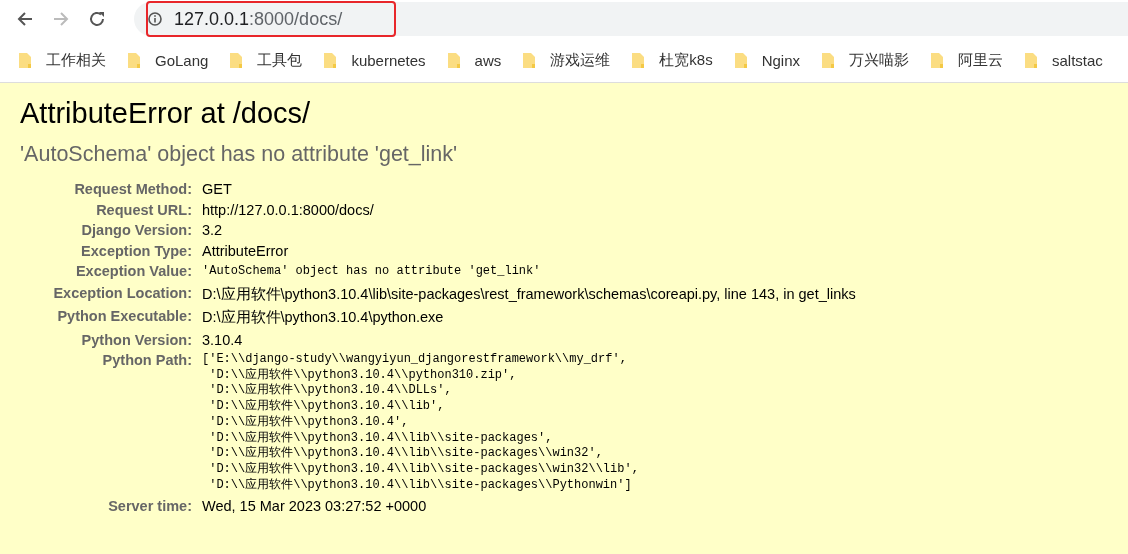 The width and height of the screenshot is (1128, 554). I want to click on meta-label: Python Path:, so click(147, 360).